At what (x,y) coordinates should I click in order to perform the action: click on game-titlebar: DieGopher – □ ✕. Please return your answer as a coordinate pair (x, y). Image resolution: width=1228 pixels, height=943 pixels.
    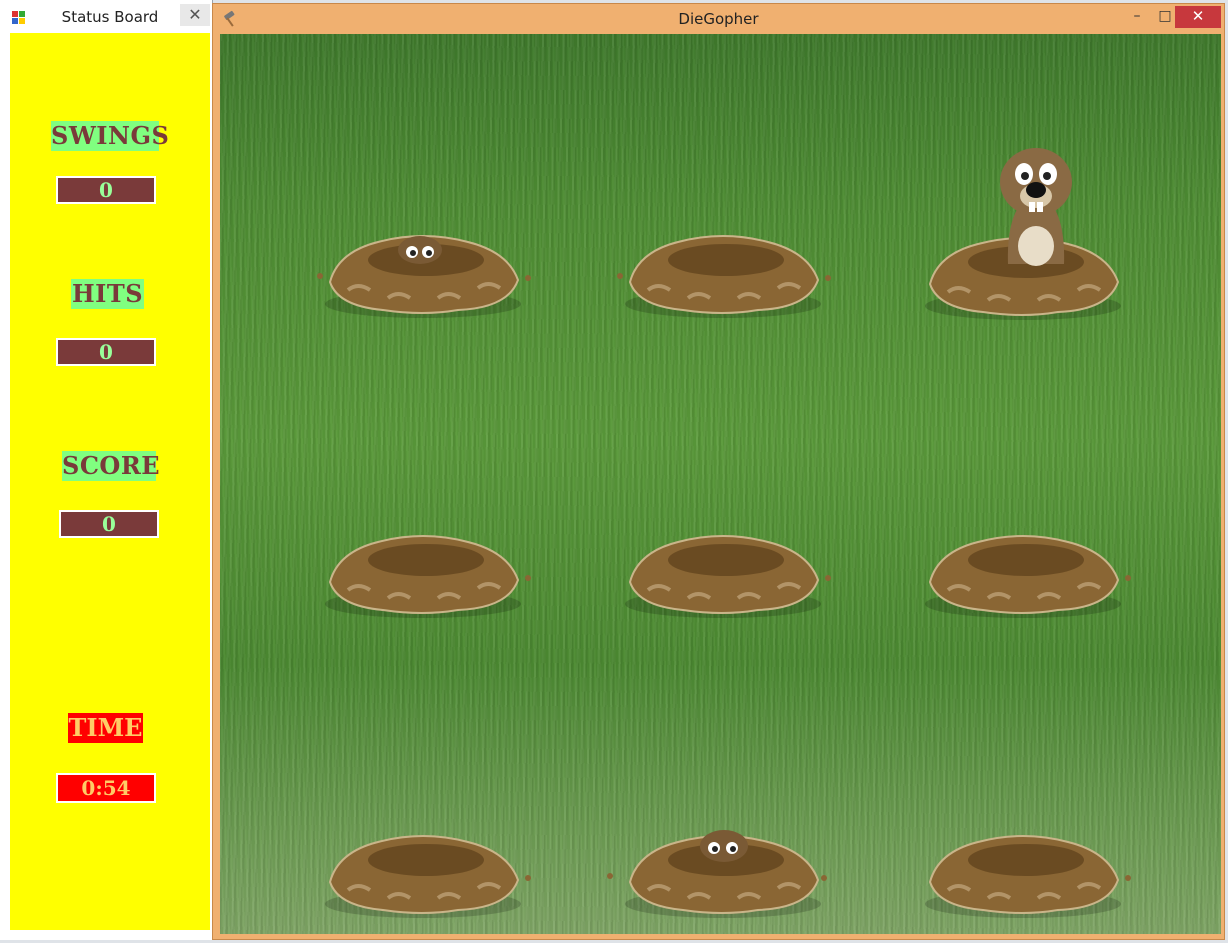
    Looking at the image, I should click on (718, 19).